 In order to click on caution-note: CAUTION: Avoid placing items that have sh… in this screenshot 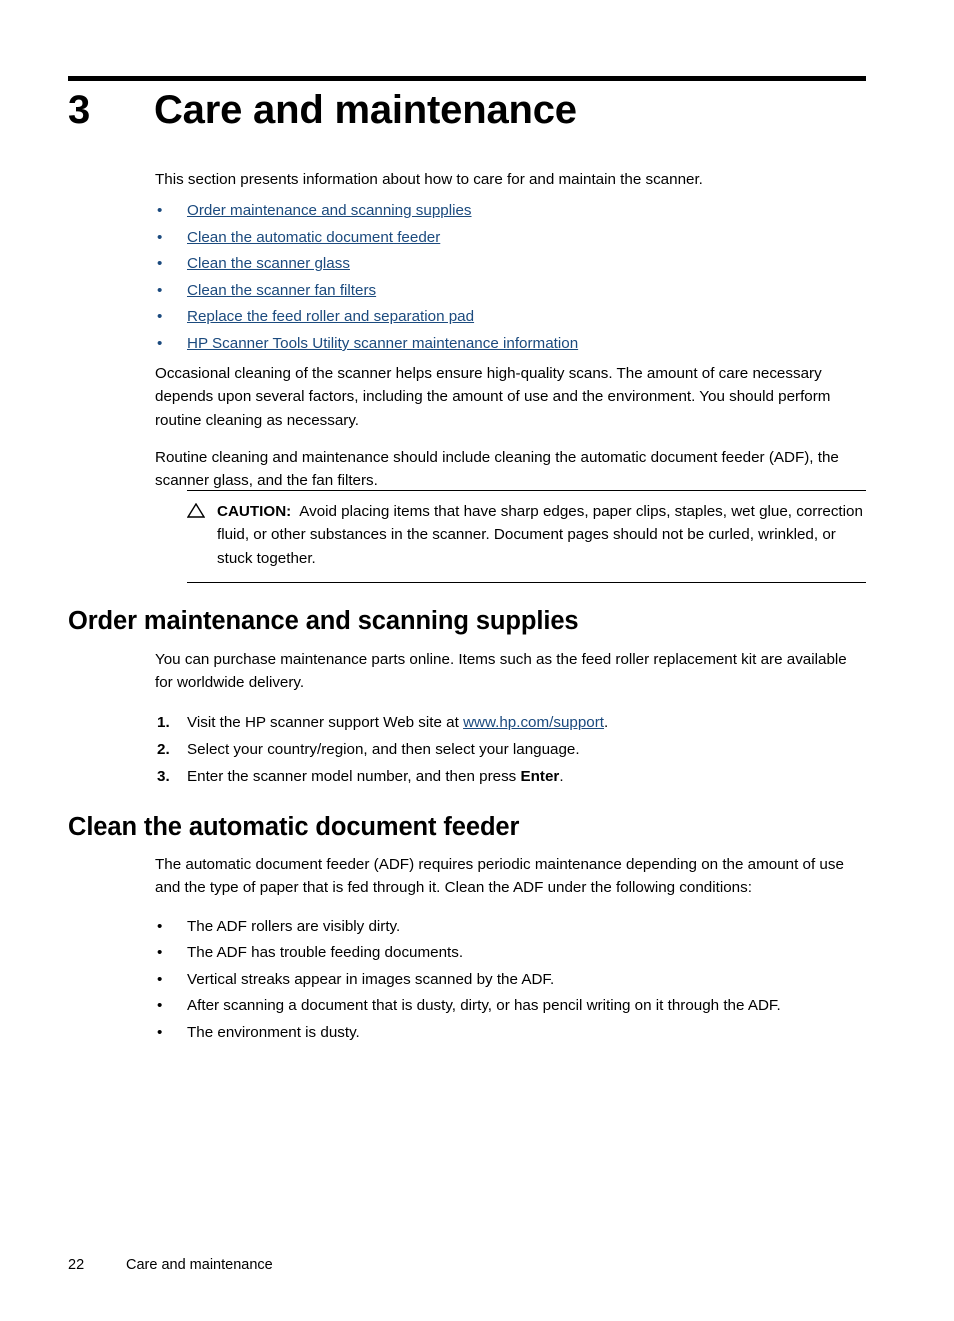, I will do `click(526, 536)`.